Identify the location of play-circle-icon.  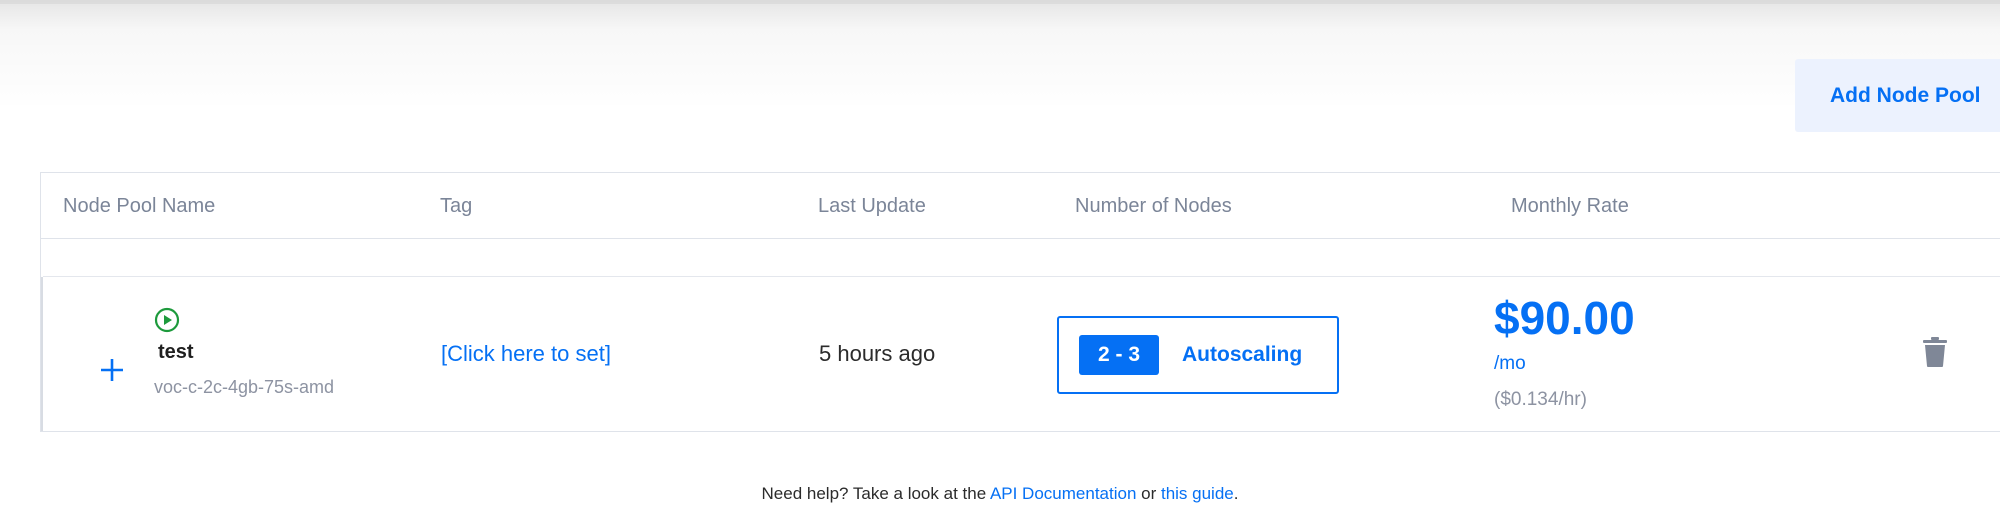
(167, 320).